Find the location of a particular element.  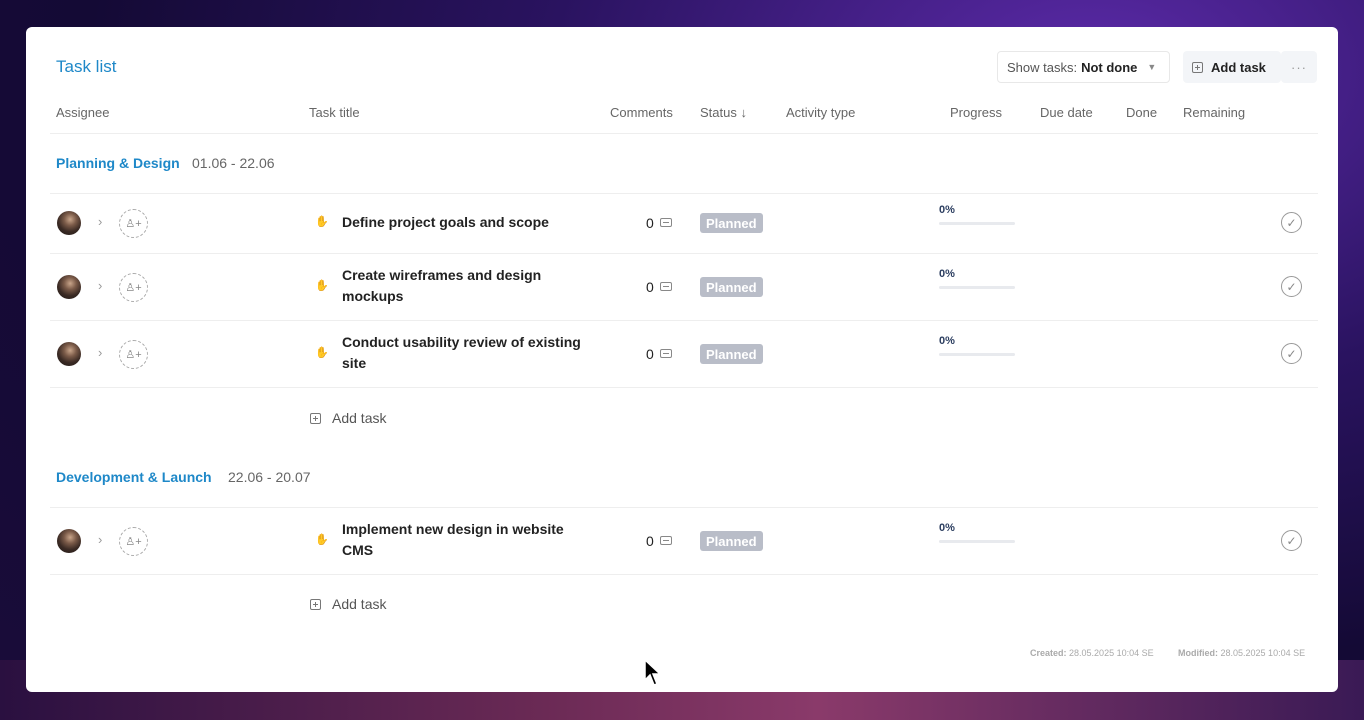

created-value: 28.05.2025 10:04 SE is located at coordinates (1111, 653).